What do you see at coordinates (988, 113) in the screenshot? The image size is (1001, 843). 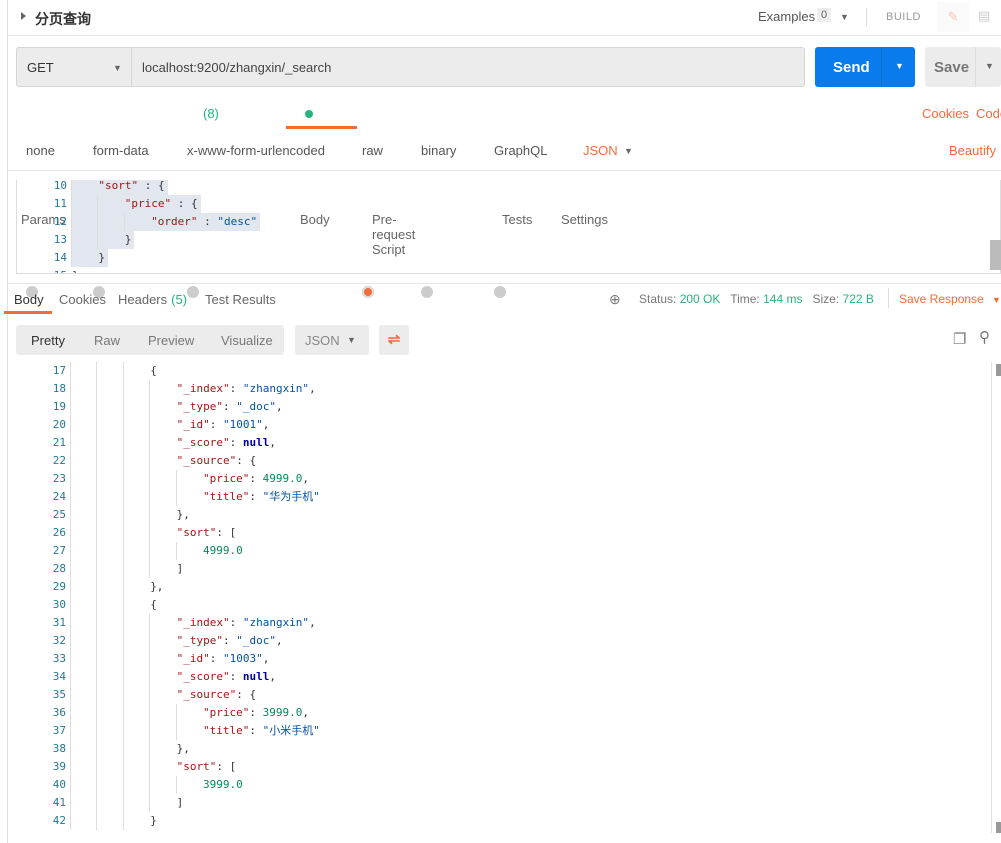 I see `code-link: Code` at bounding box center [988, 113].